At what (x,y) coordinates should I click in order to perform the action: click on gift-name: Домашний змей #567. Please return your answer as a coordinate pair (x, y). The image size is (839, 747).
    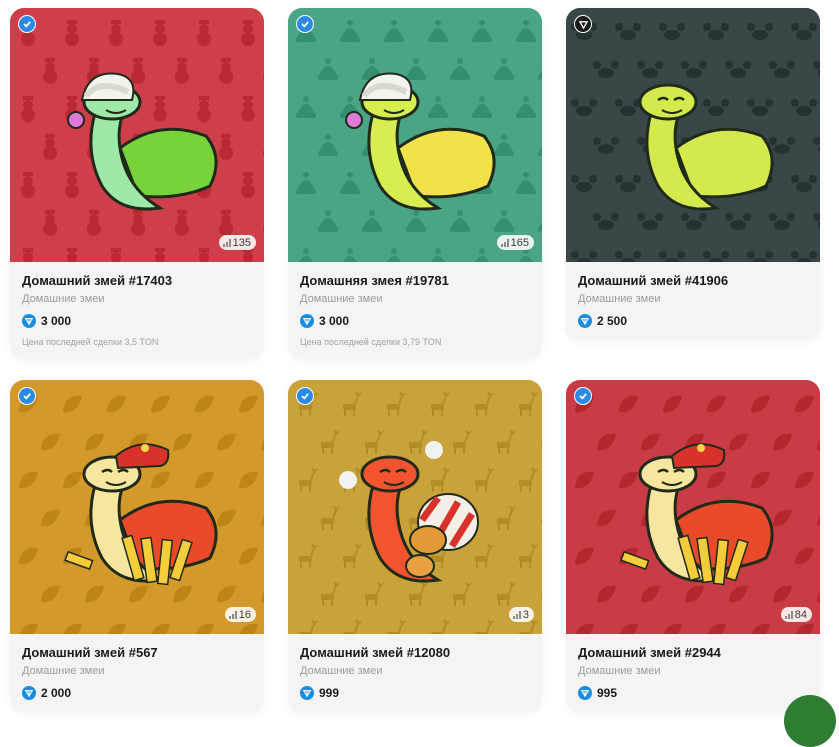
    Looking at the image, I should click on (90, 652).